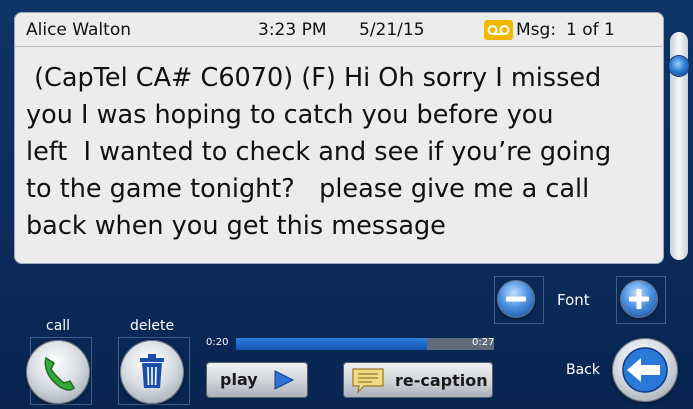 This screenshot has width=693, height=409. Describe the element at coordinates (78, 30) in the screenshot. I see `sender-name: Alice Walton` at that location.